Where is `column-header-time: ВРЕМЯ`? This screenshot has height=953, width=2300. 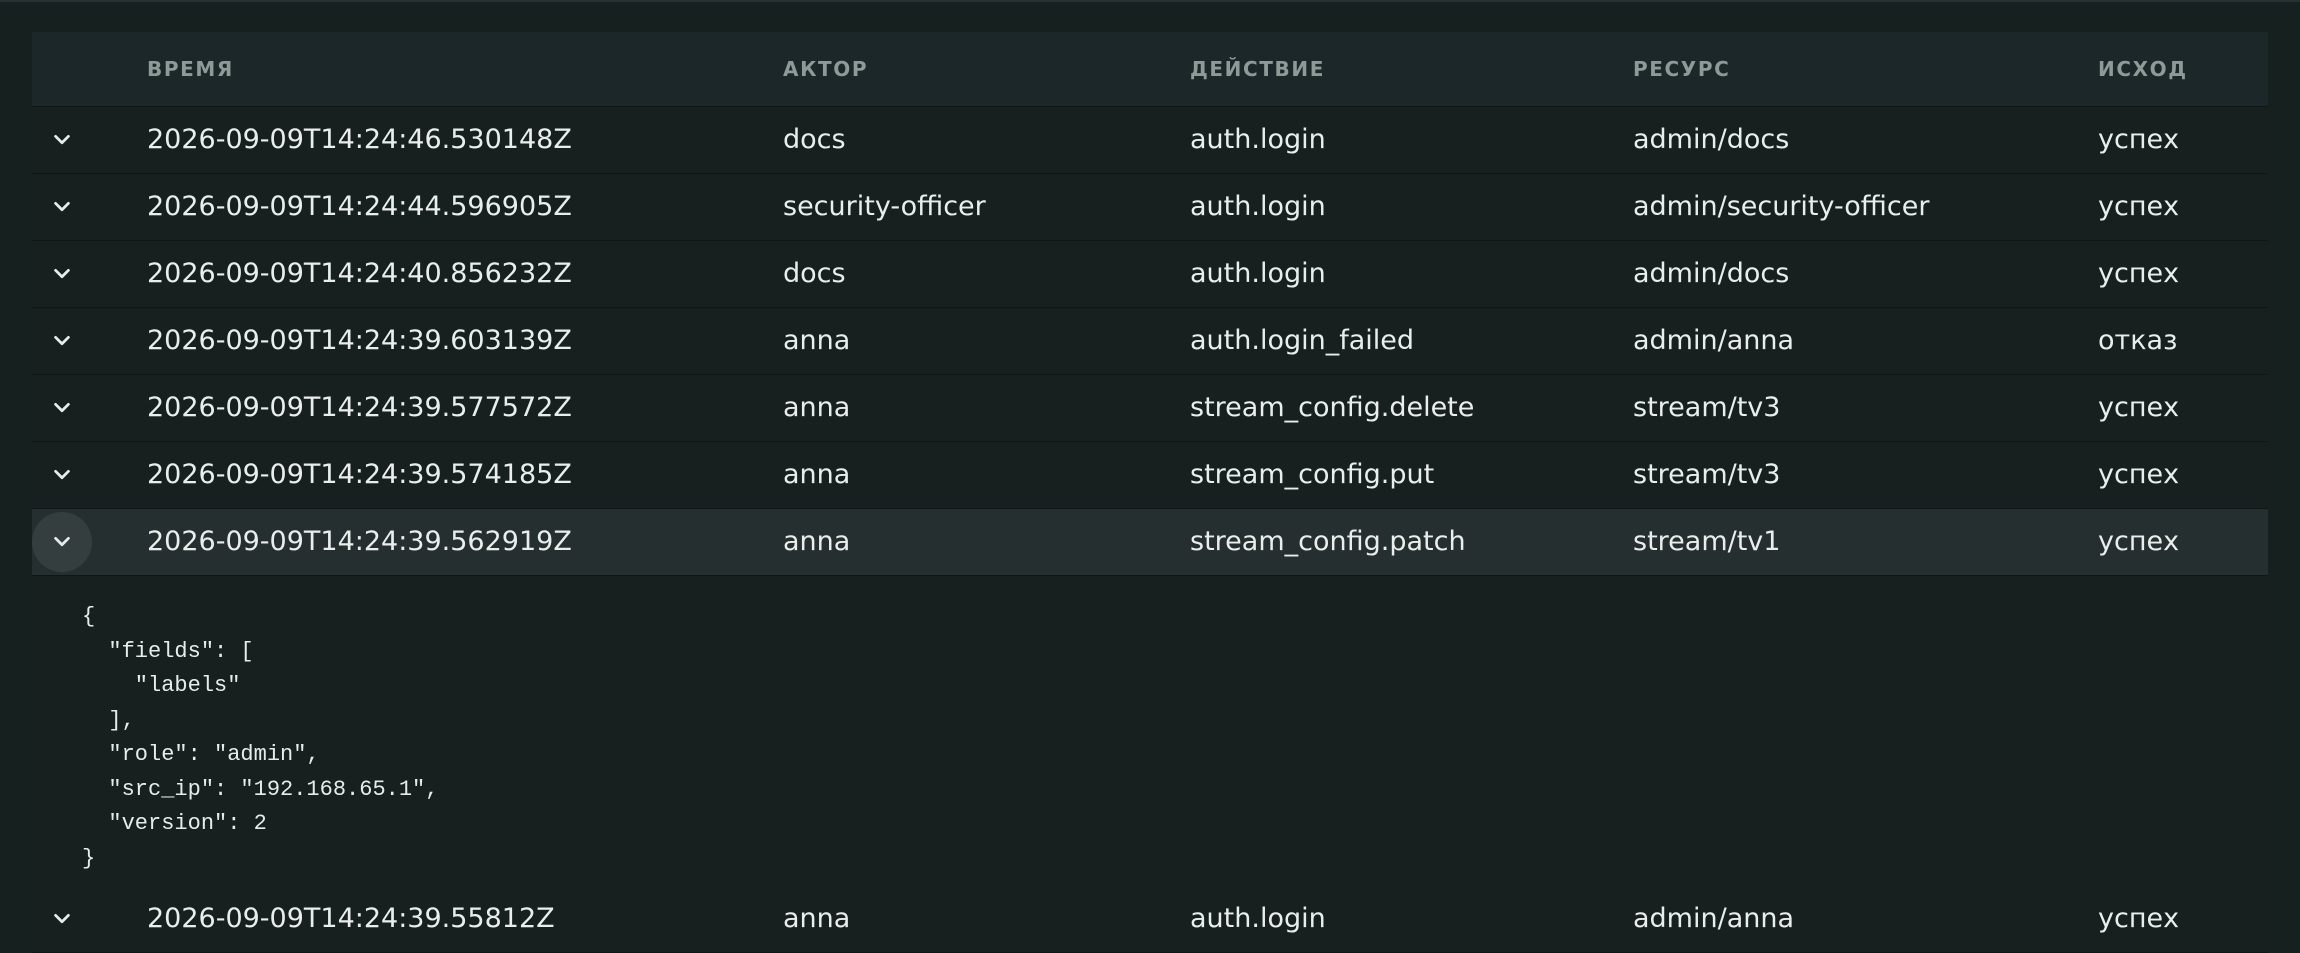 column-header-time: ВРЕМЯ is located at coordinates (190, 69).